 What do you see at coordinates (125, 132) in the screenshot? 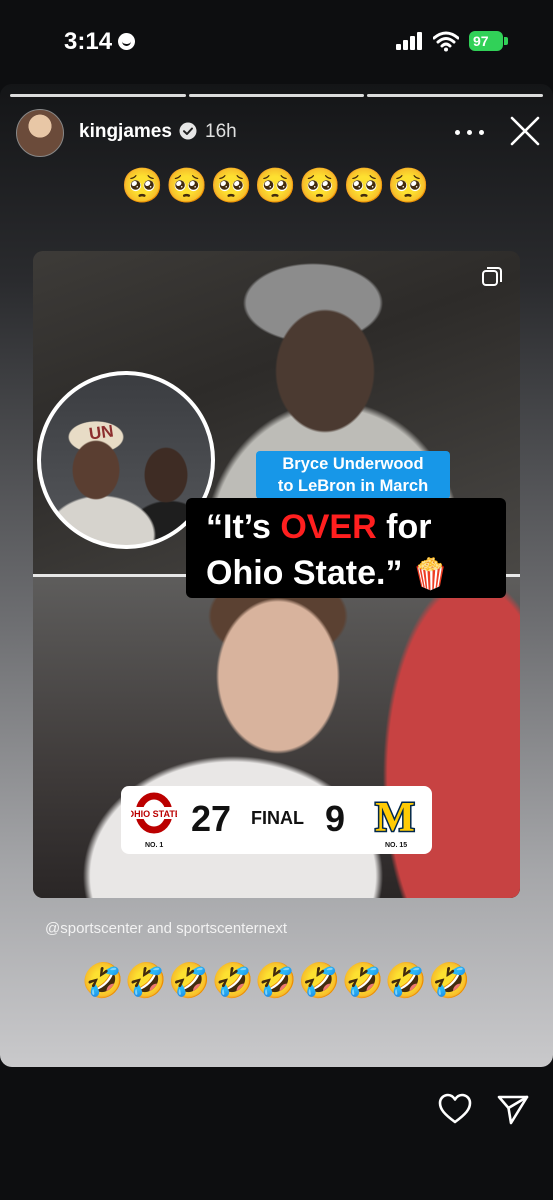
I see `story-username: kingjames` at bounding box center [125, 132].